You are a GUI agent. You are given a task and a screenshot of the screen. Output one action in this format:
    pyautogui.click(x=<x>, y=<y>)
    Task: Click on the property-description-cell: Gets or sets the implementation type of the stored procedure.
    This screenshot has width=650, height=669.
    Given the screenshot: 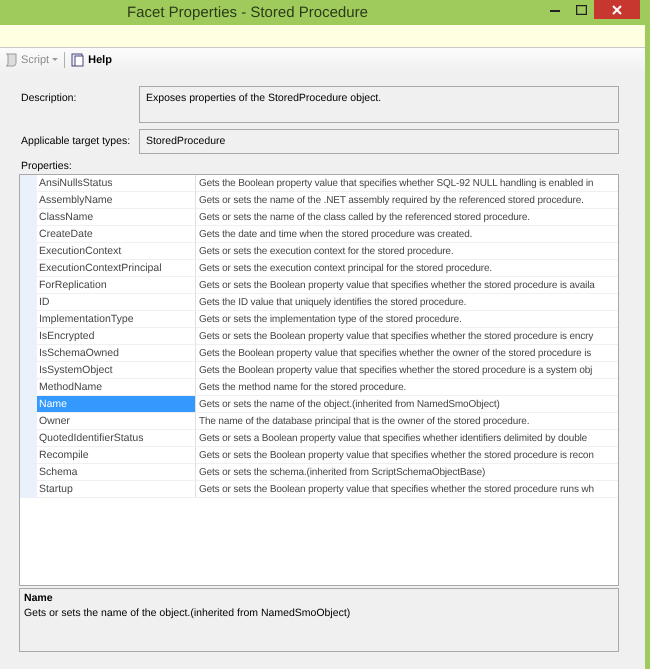 What is the action you would take?
    pyautogui.click(x=406, y=319)
    